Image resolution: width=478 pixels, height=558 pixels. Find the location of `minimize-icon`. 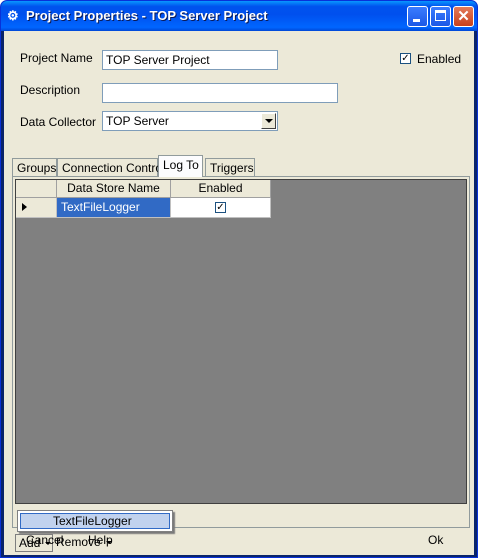

minimize-icon is located at coordinates (416, 20).